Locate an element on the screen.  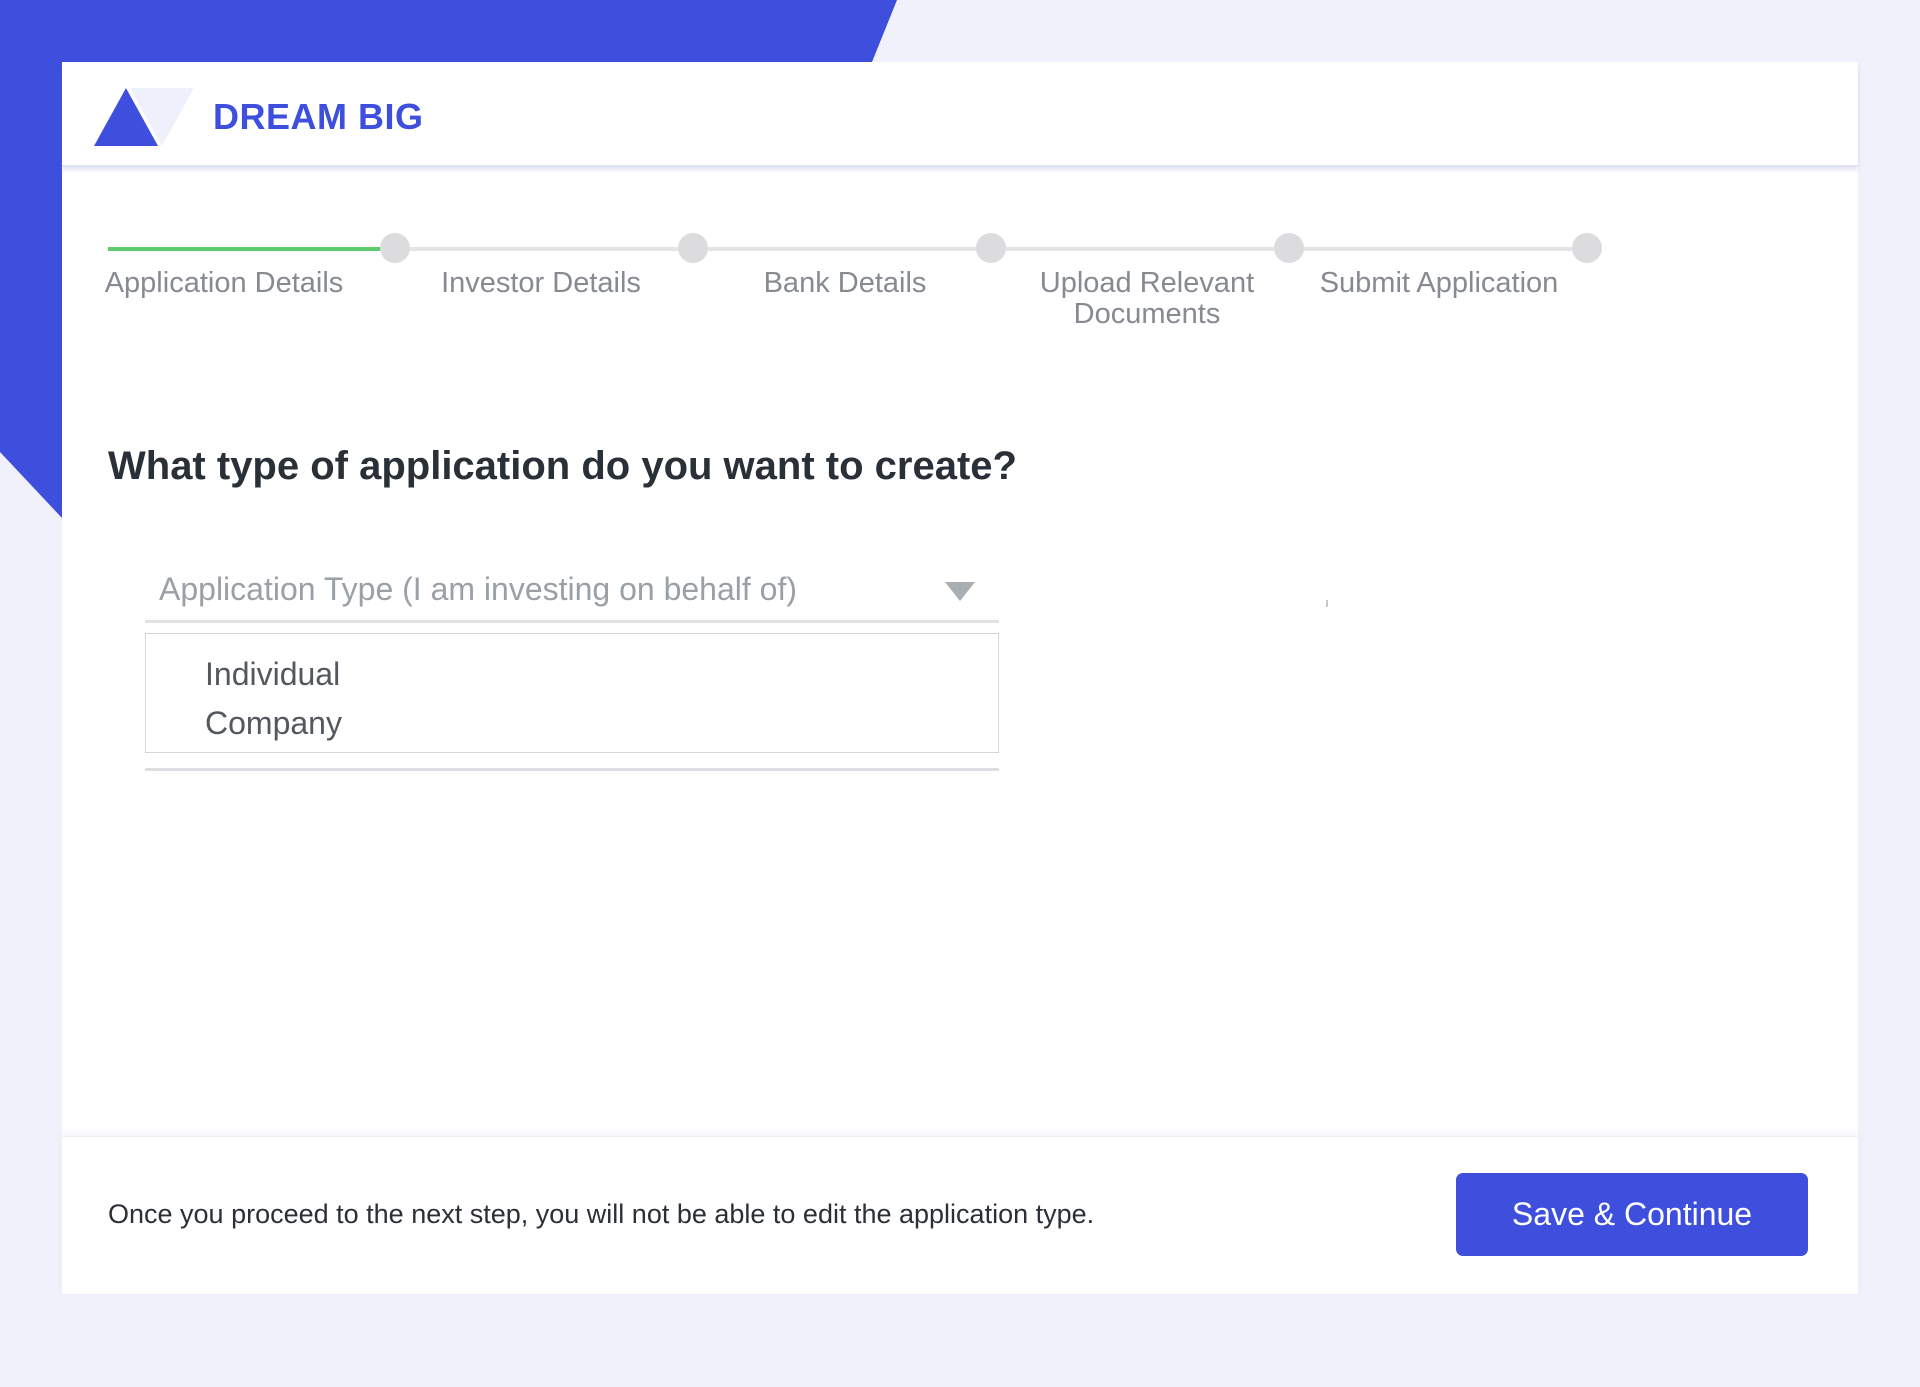
option-individual: Individual is located at coordinates (592, 674).